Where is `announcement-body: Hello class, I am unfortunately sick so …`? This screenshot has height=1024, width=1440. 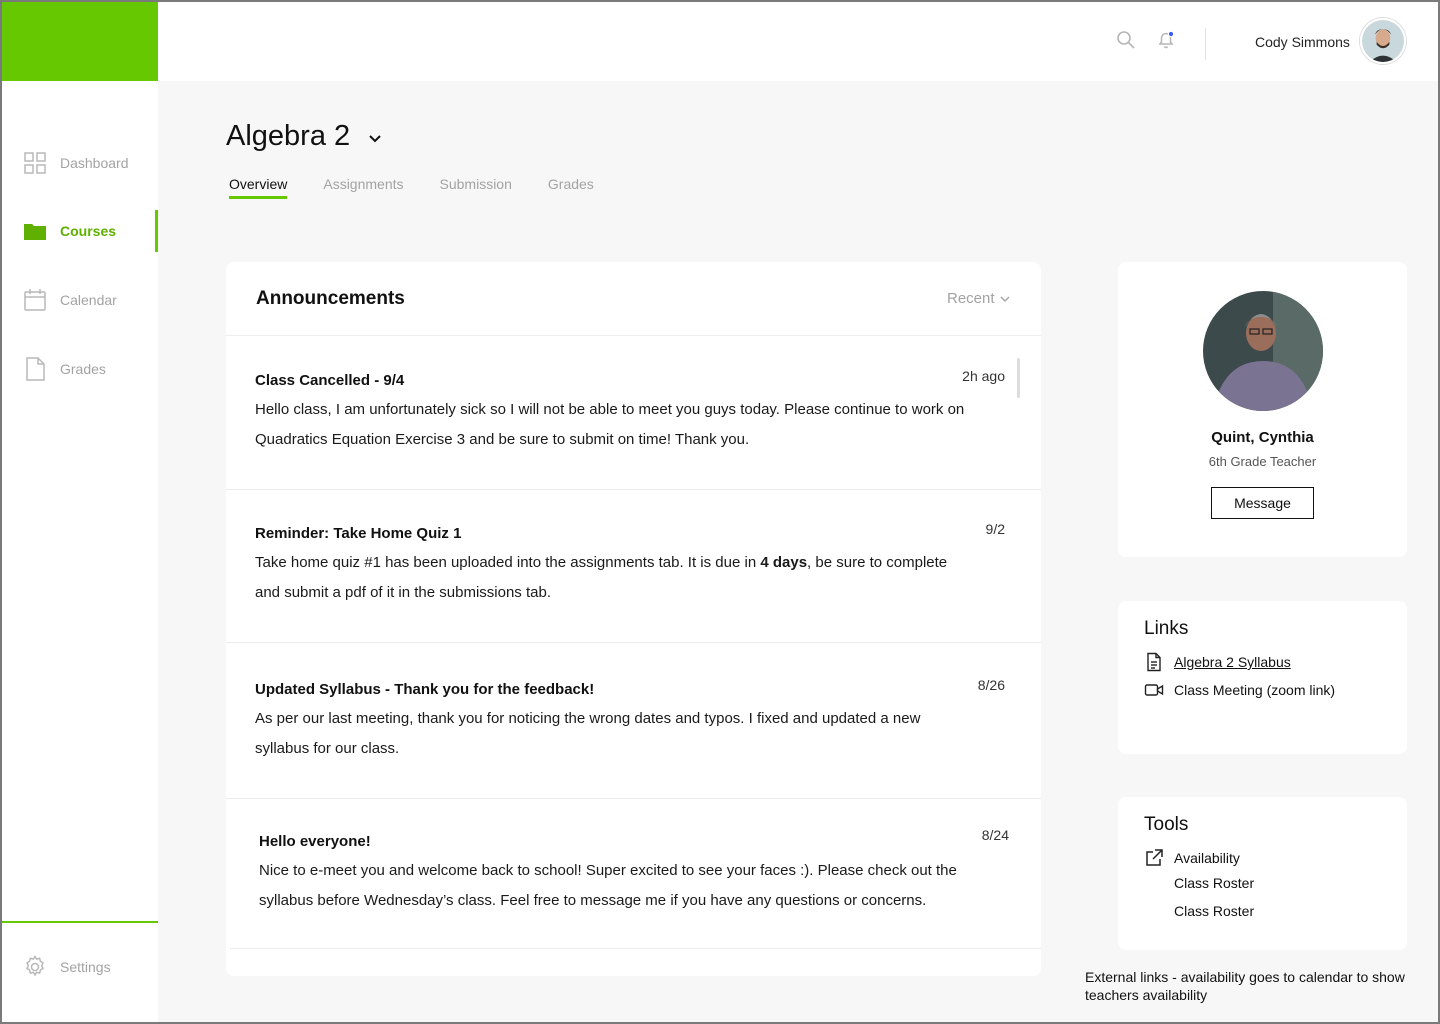 announcement-body: Hello class, I am unfortunately sick so … is located at coordinates (610, 424).